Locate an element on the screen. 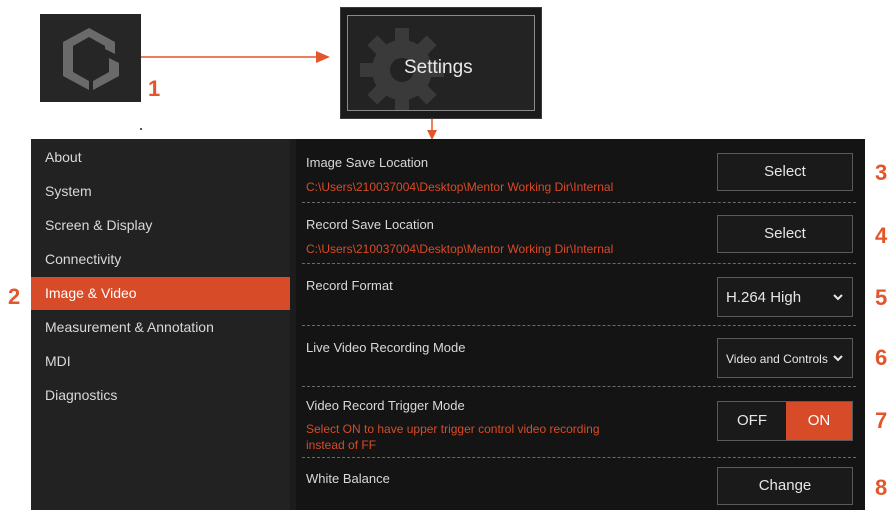 The height and width of the screenshot is (510, 896). image-save-title: Image Save Location is located at coordinates (367, 162).